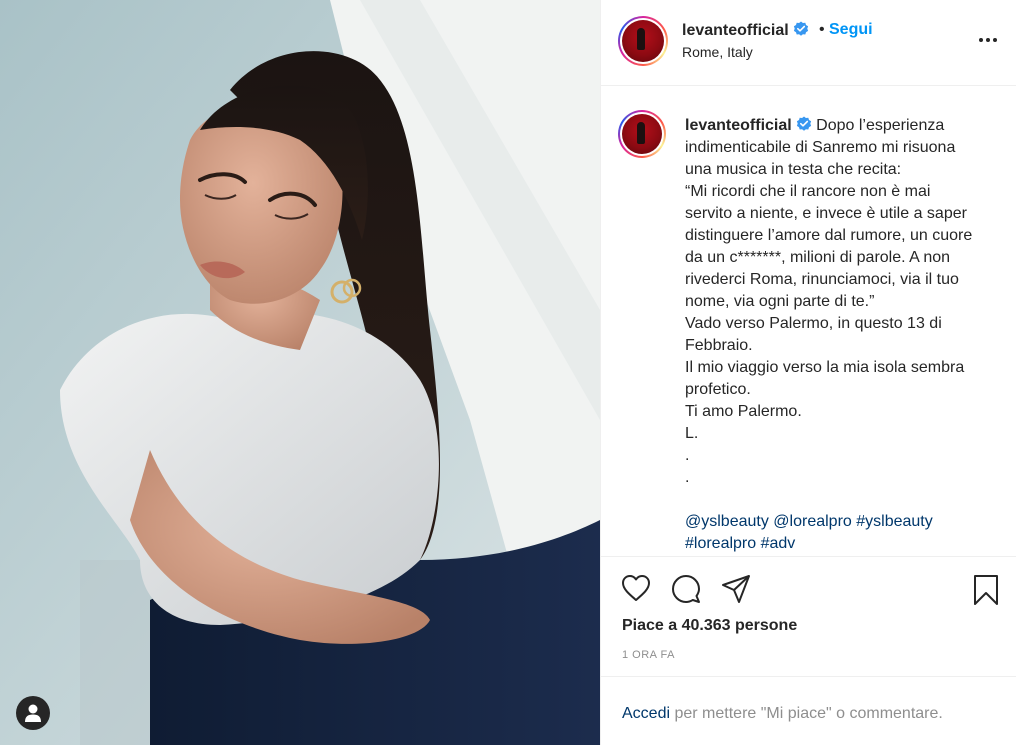 This screenshot has width=1016, height=745. Describe the element at coordinates (736, 589) in the screenshot. I see `share-icon` at that location.